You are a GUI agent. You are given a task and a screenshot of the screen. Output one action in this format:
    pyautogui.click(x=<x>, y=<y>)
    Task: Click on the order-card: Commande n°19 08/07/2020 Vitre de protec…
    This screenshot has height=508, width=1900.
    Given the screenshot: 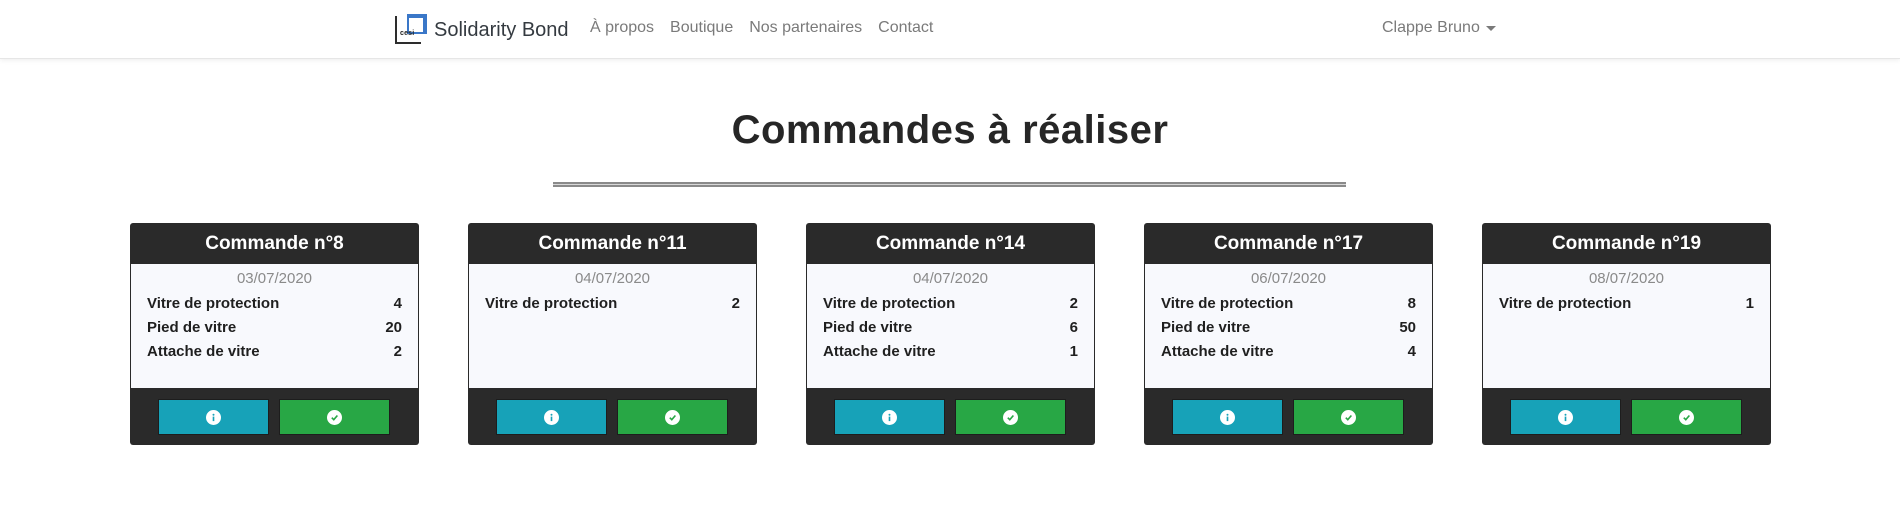 What is the action you would take?
    pyautogui.click(x=1626, y=334)
    